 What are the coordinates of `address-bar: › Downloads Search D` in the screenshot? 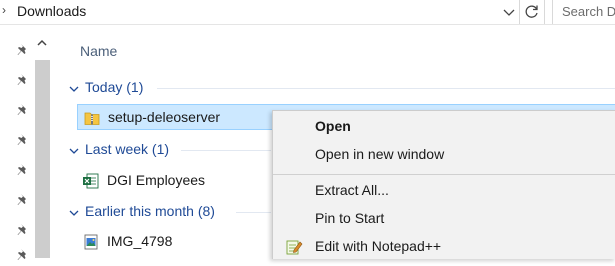 It's located at (307, 12).